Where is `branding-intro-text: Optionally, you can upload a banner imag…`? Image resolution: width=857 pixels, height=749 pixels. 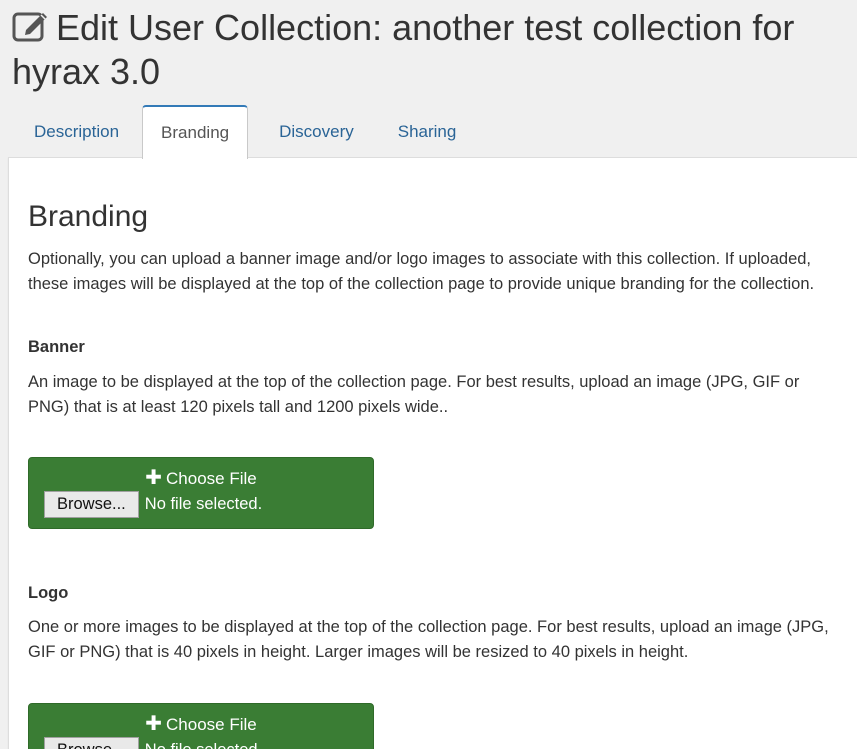
branding-intro-text: Optionally, you can upload a banner imag… is located at coordinates (421, 271).